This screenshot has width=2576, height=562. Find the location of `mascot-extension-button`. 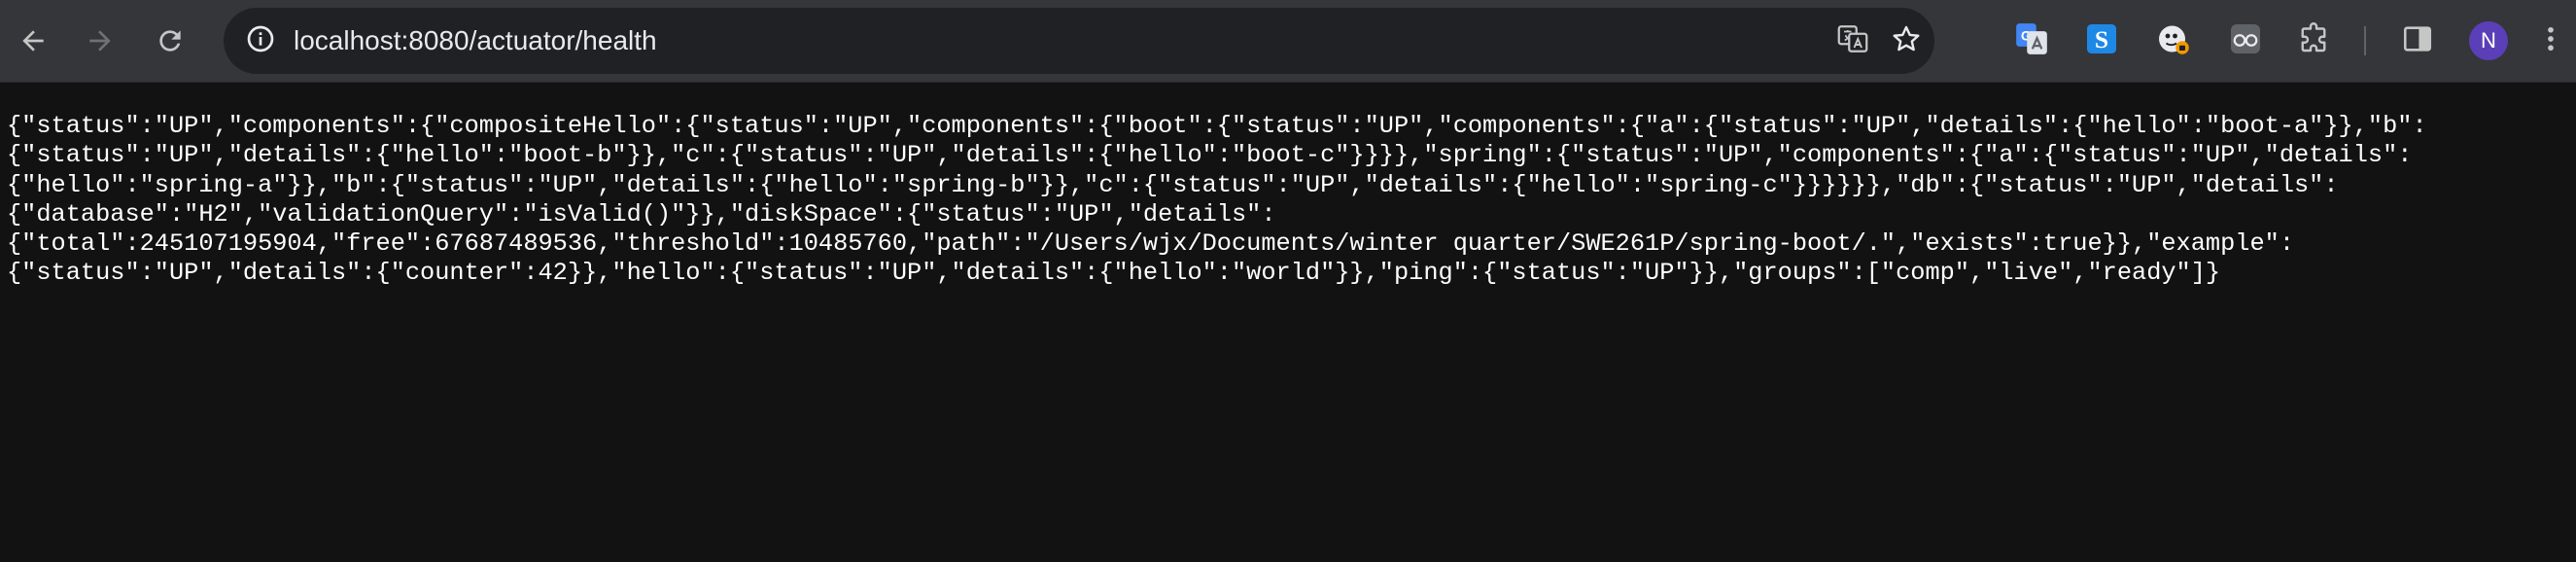

mascot-extension-button is located at coordinates (2173, 41).